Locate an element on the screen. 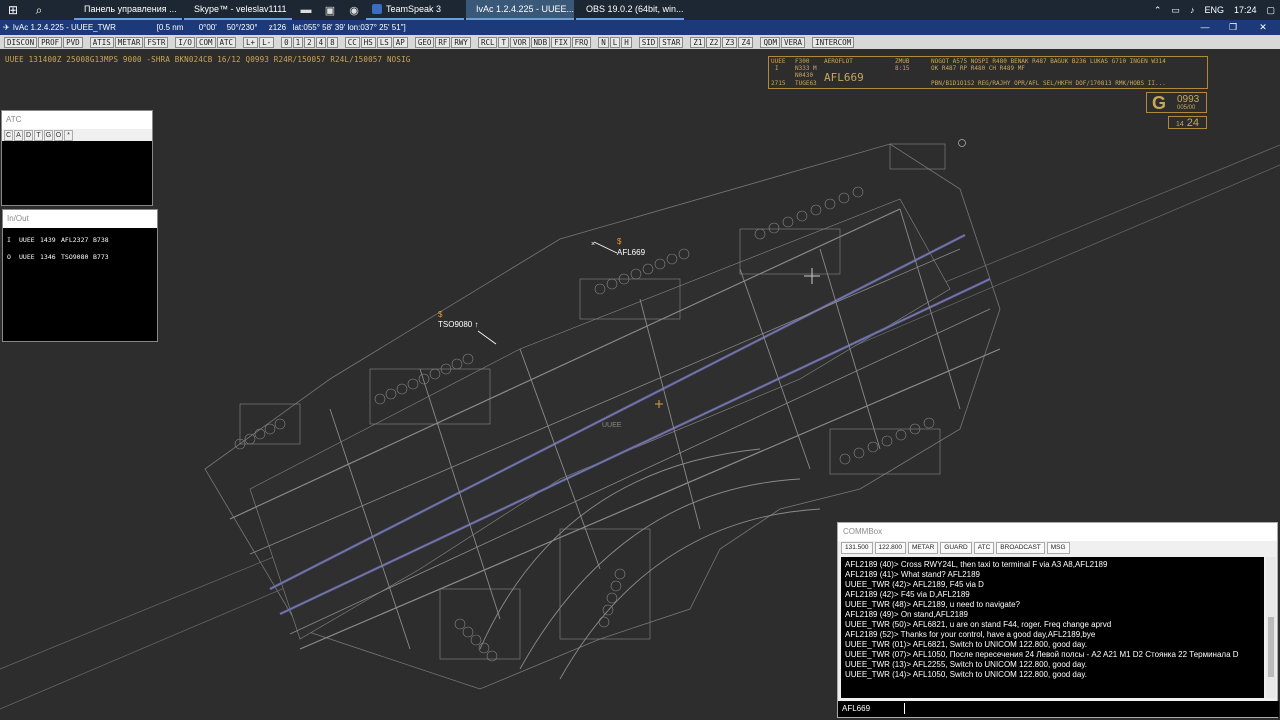 This screenshot has height=720, width=1280. toolbar-button: FRQ is located at coordinates (581, 42).